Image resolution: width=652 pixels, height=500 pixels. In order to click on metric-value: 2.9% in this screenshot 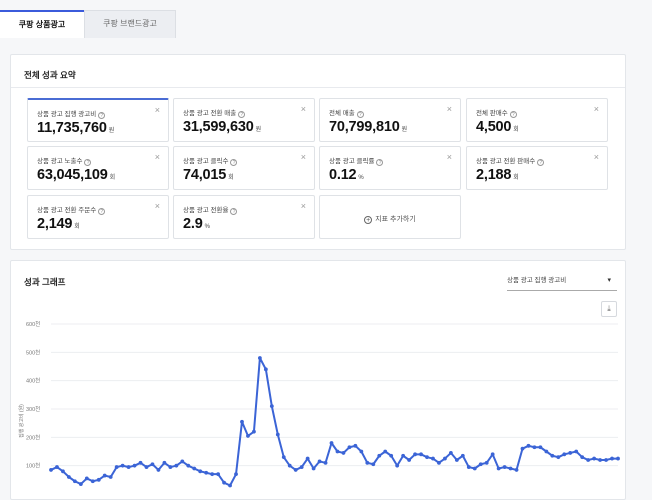, I will do `click(196, 224)`.